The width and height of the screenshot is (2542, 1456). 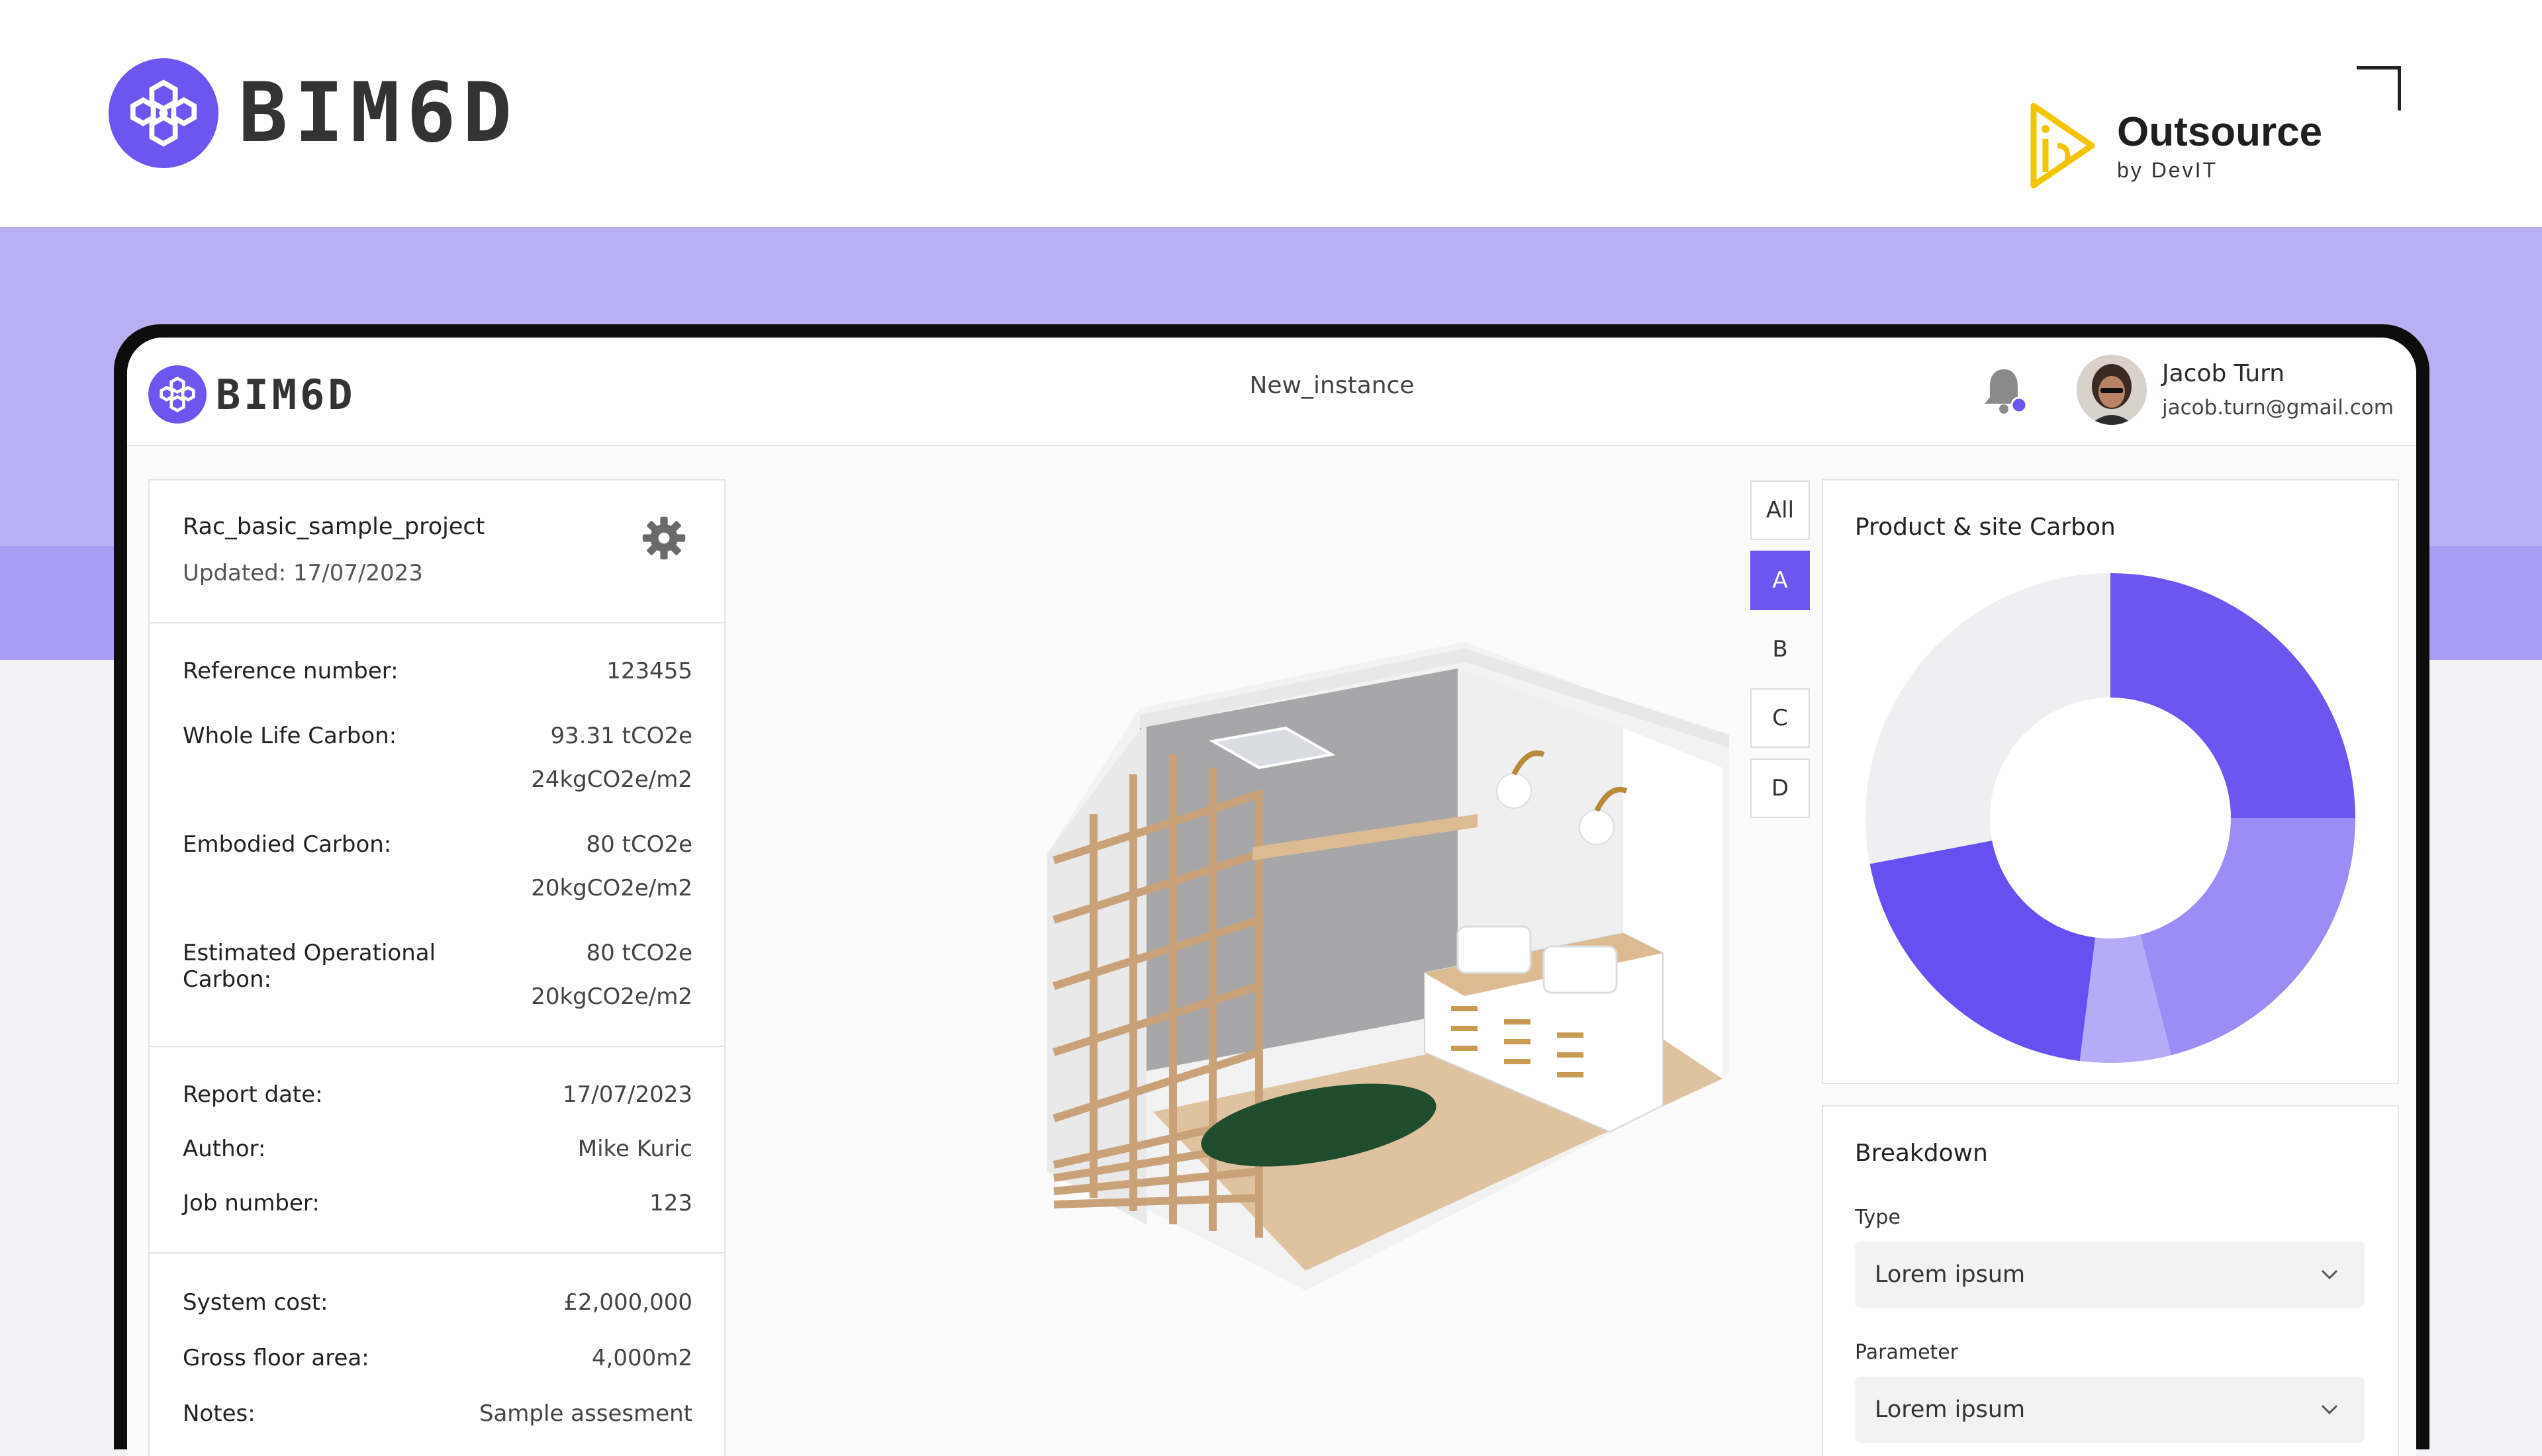 I want to click on parameter-label: Parameter, so click(x=1907, y=1352).